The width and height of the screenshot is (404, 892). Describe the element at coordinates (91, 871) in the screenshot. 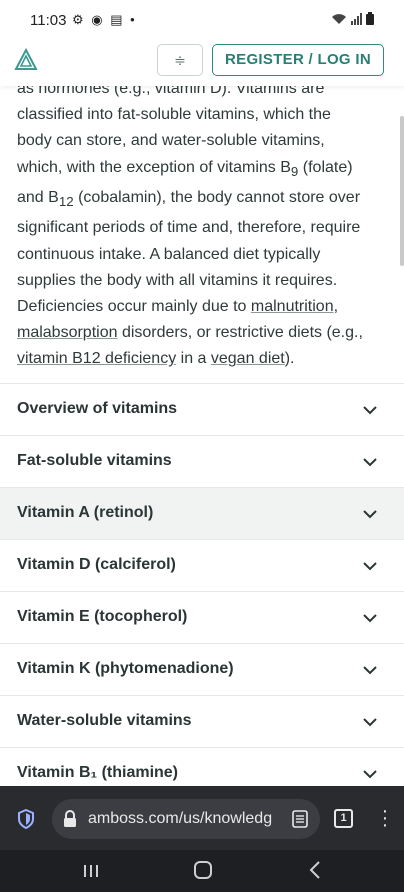

I see `recent-apps-icon` at that location.